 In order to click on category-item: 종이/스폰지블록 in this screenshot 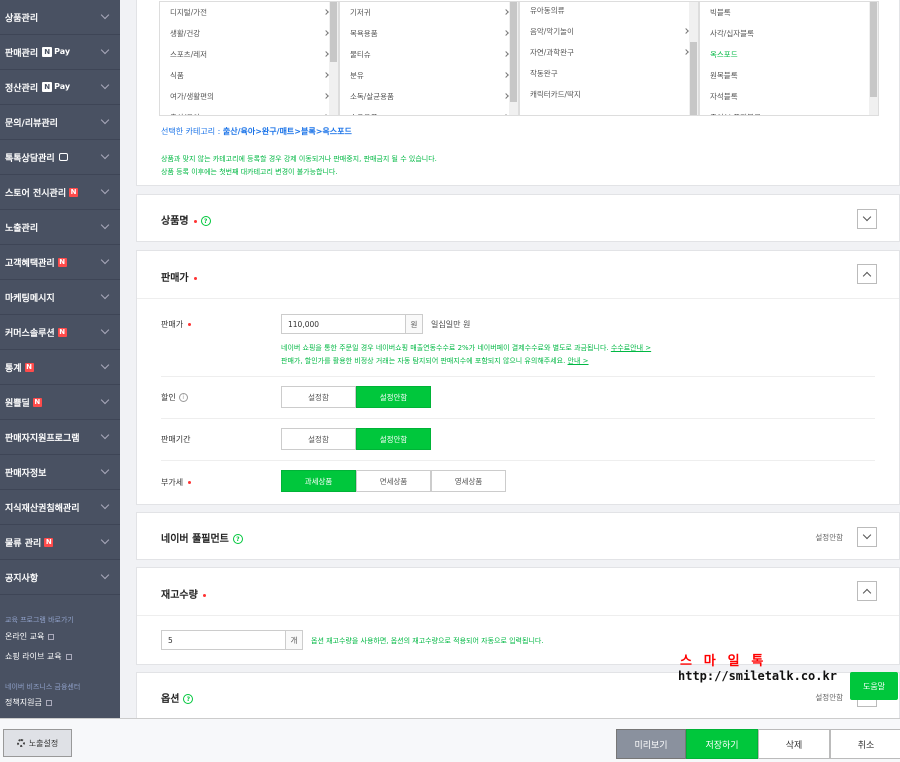, I will do `click(789, 111)`.